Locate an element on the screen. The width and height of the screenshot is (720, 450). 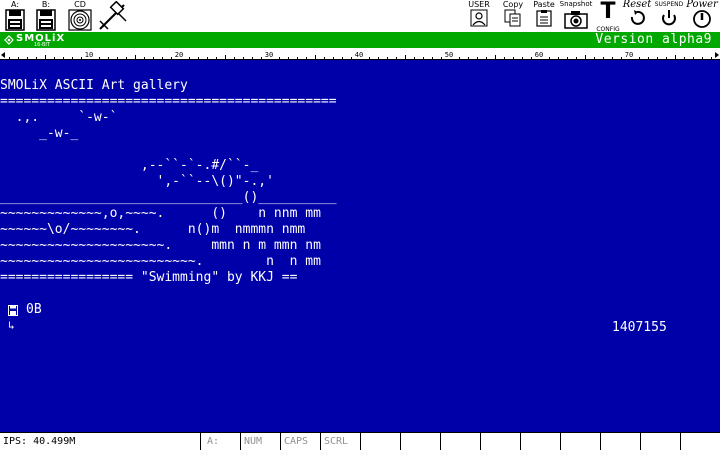
copy-button: Copy is located at coordinates (513, 16).